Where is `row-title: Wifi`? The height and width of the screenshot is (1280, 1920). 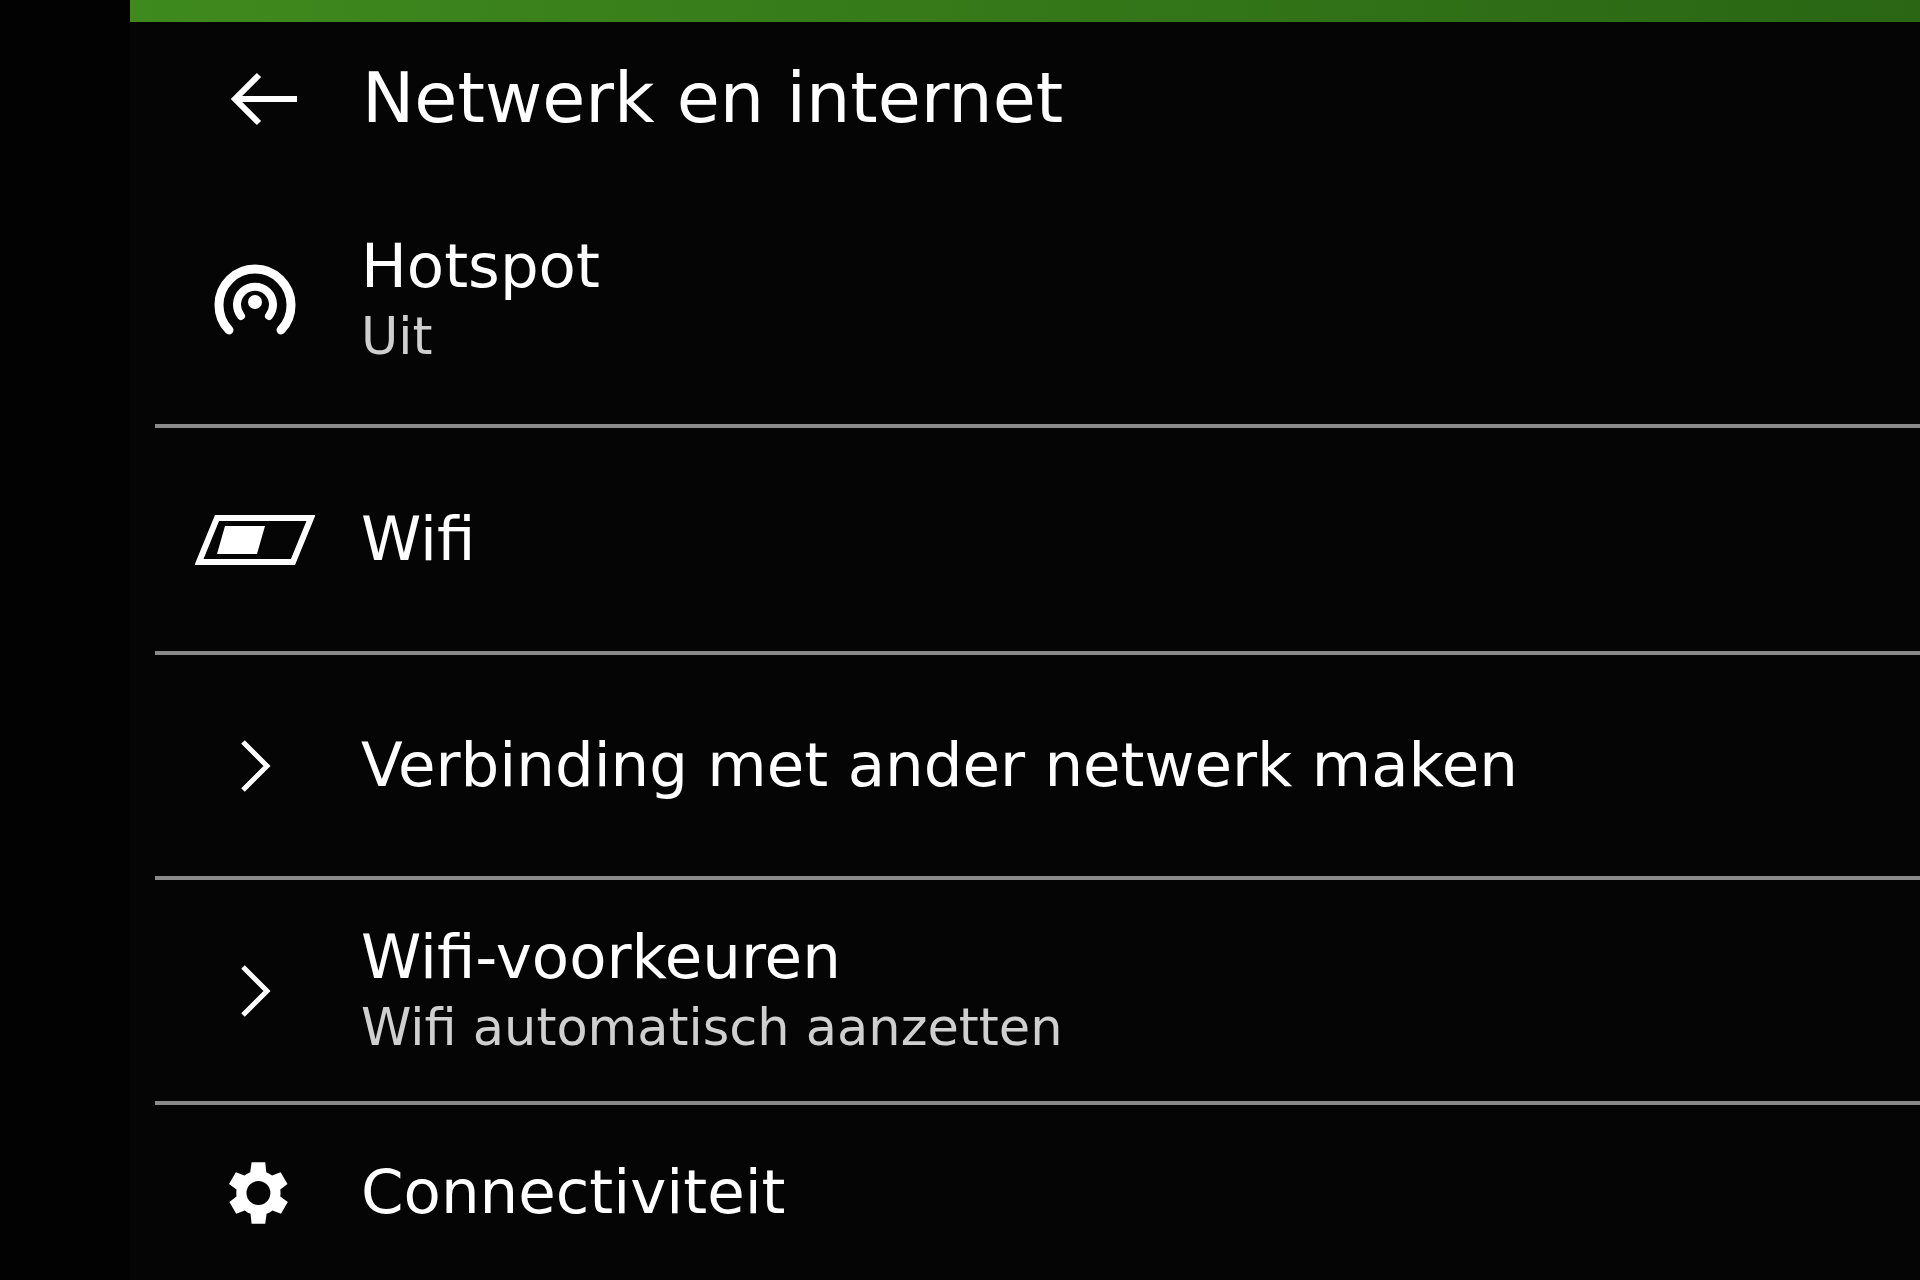 row-title: Wifi is located at coordinates (418, 539).